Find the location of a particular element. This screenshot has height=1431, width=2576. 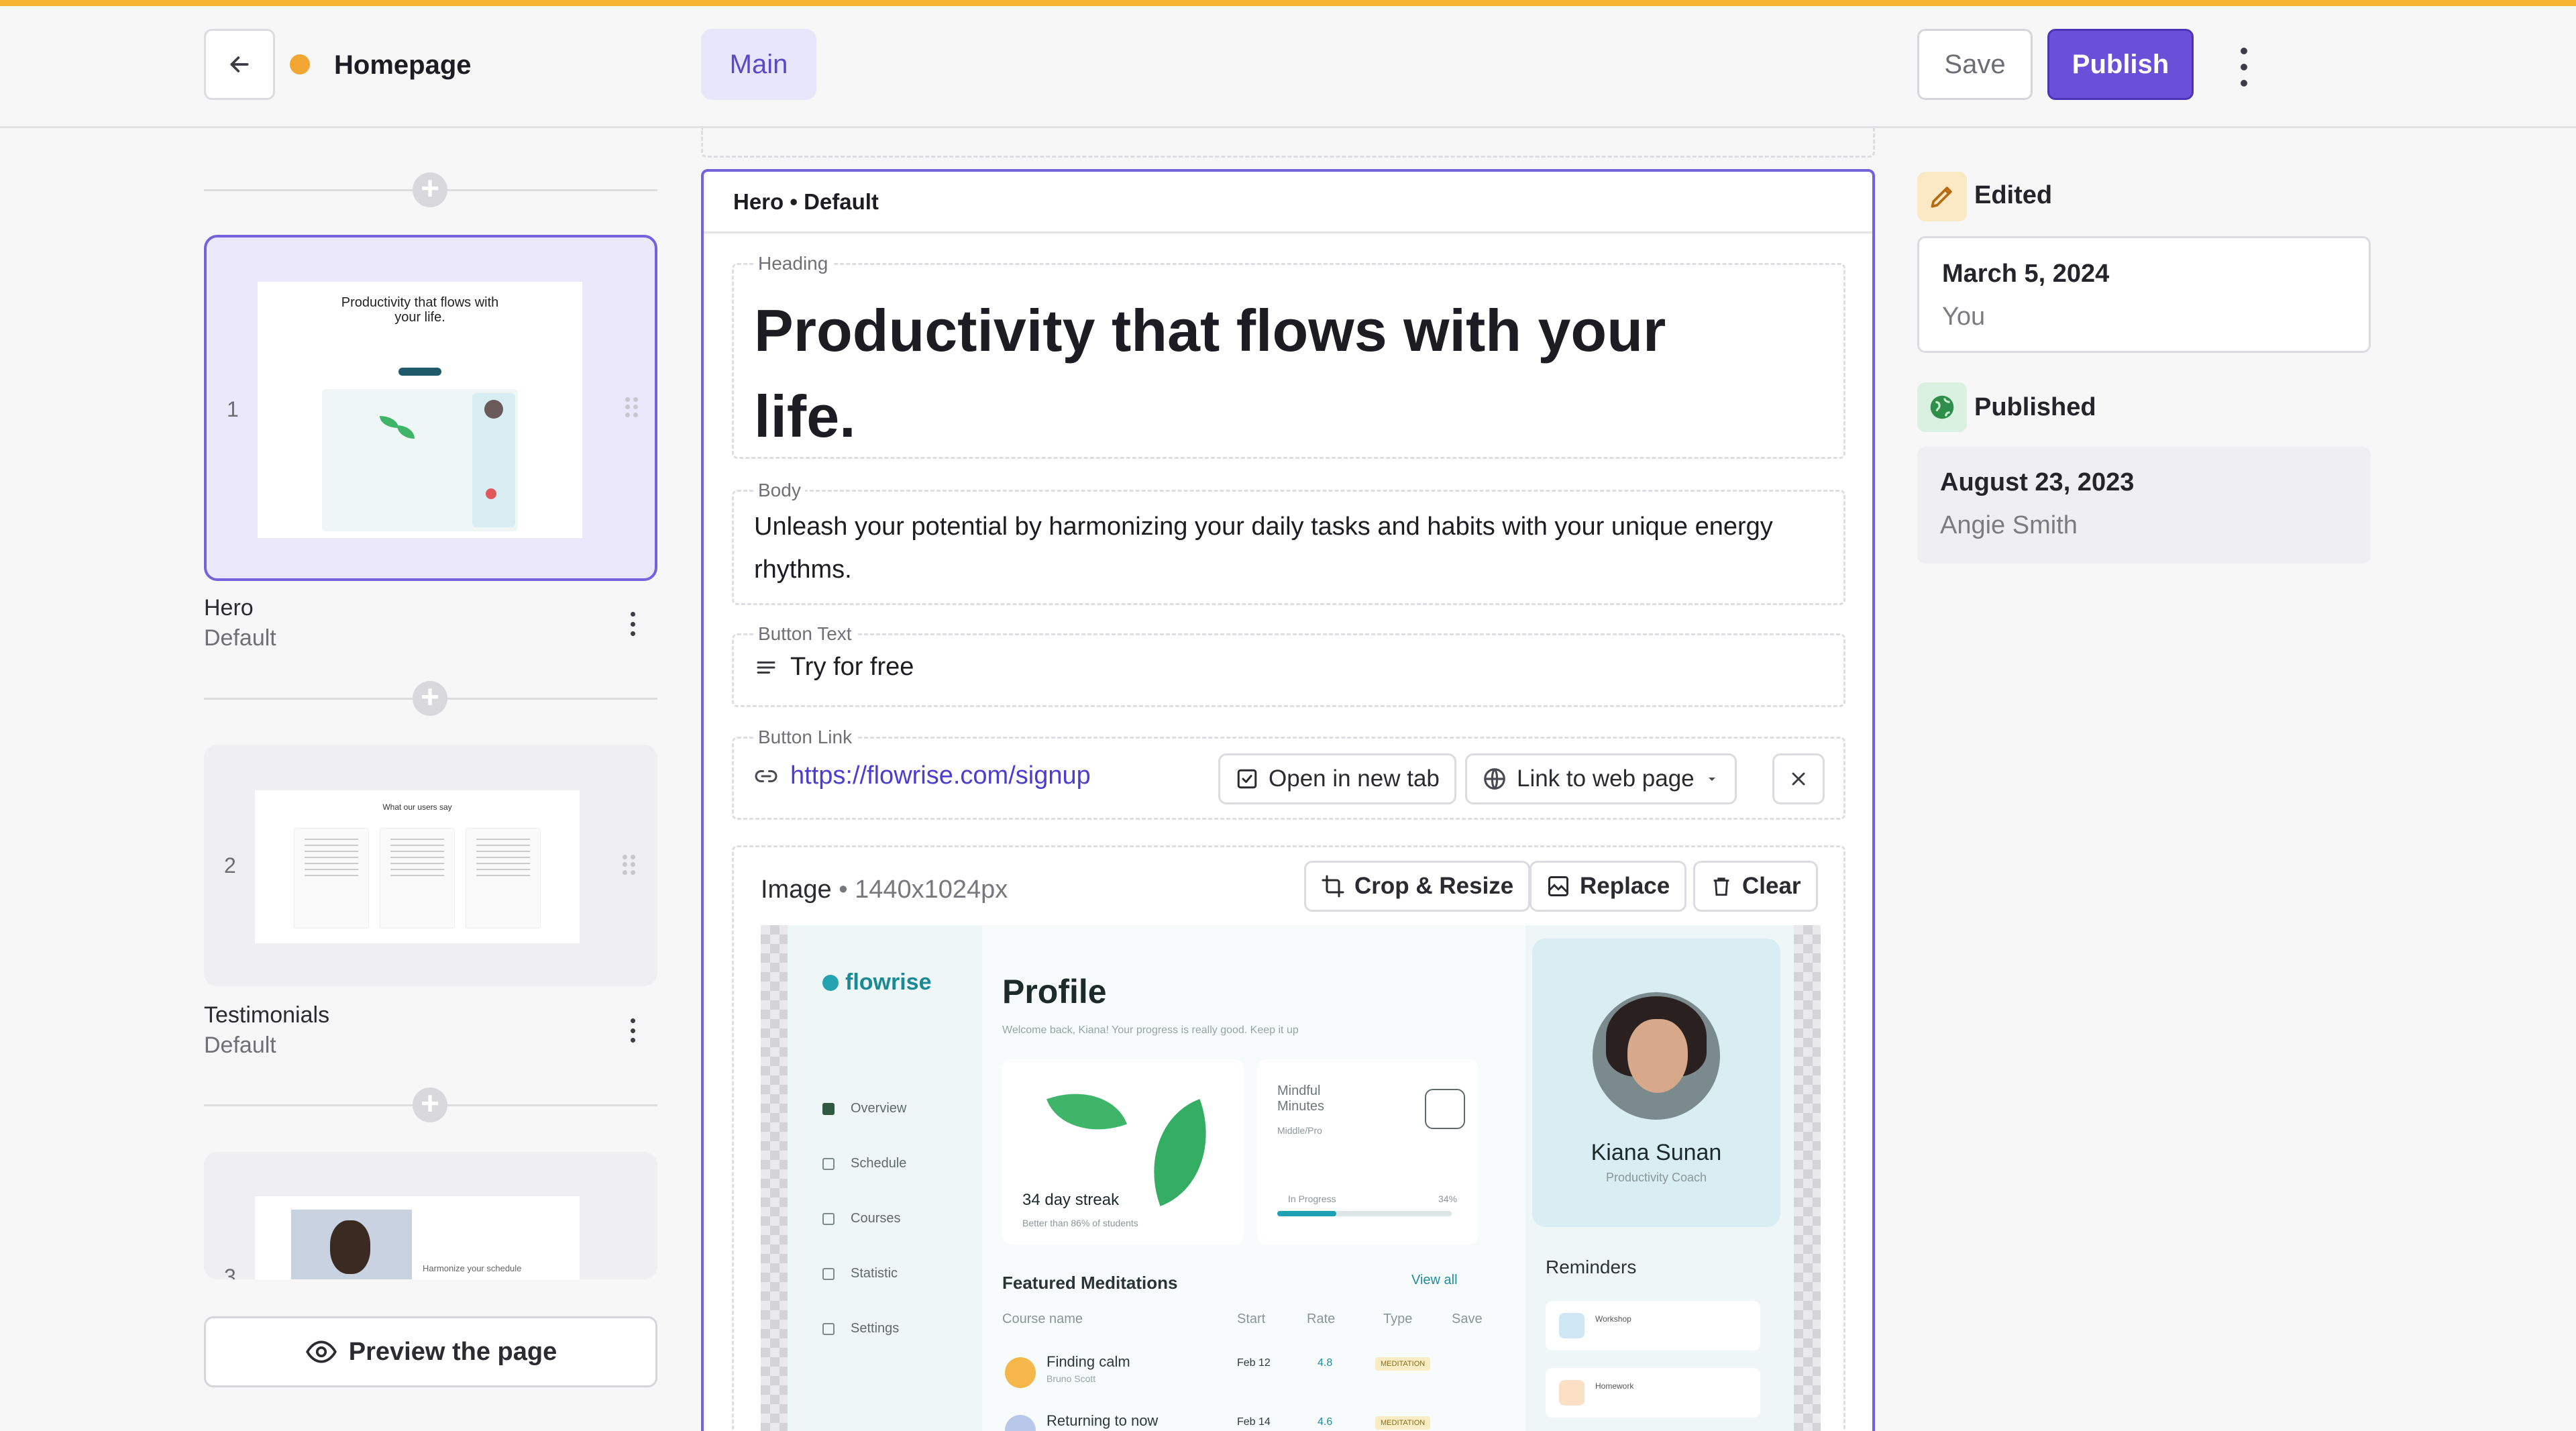

profile-card: Kiana Sunan Productivity Coach is located at coordinates (1656, 1083).